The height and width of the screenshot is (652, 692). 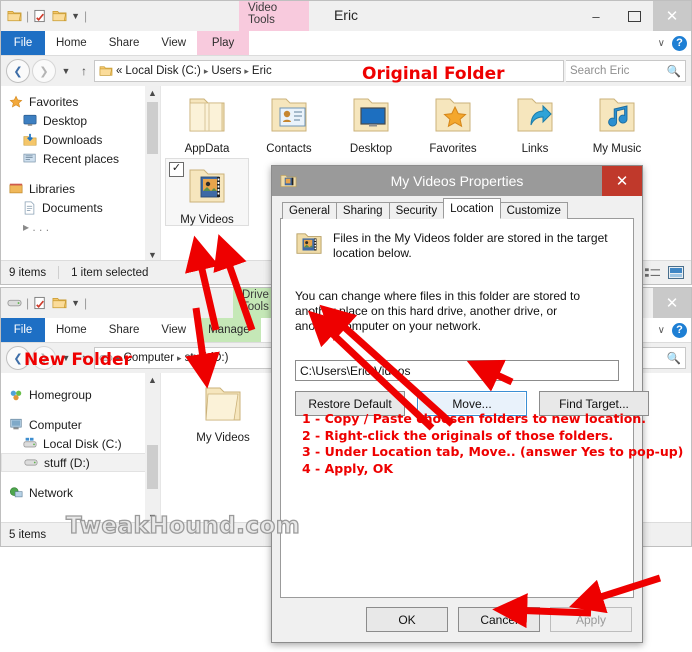 I want to click on up-button: ↑, so click(x=84, y=71).